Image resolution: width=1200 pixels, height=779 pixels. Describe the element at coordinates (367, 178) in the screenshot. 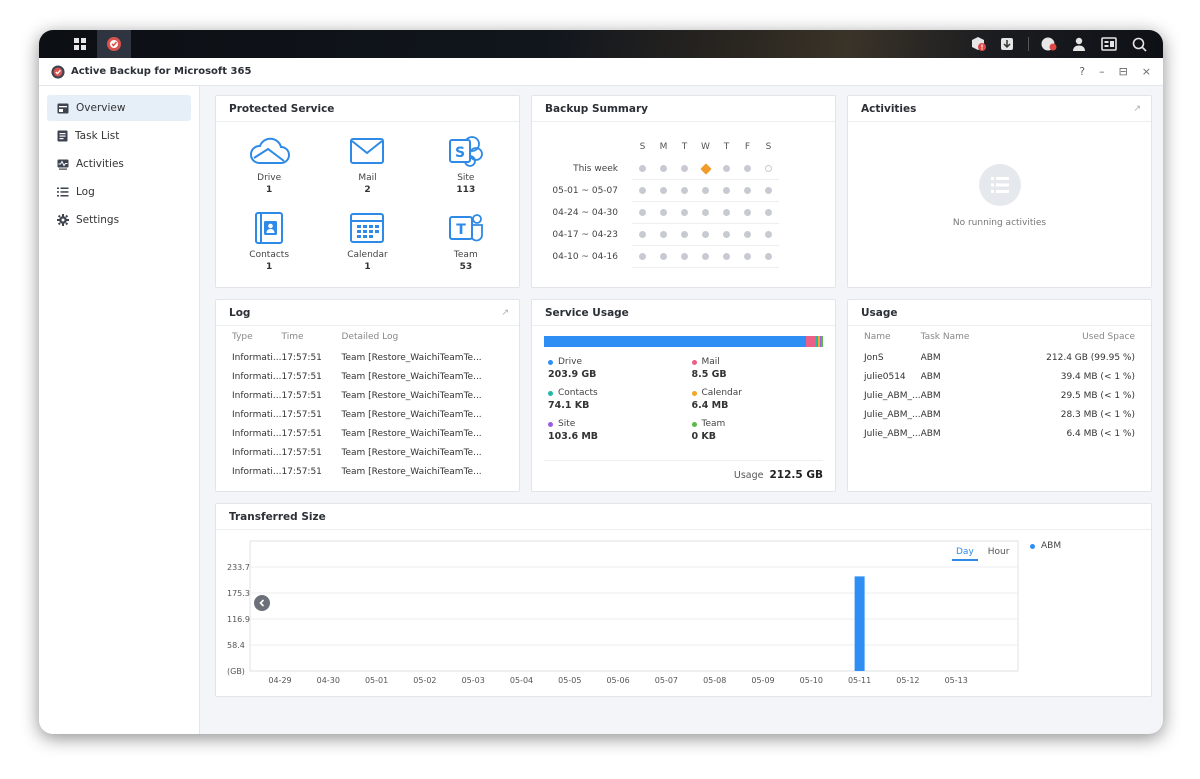

I see `service-name: Mail` at that location.